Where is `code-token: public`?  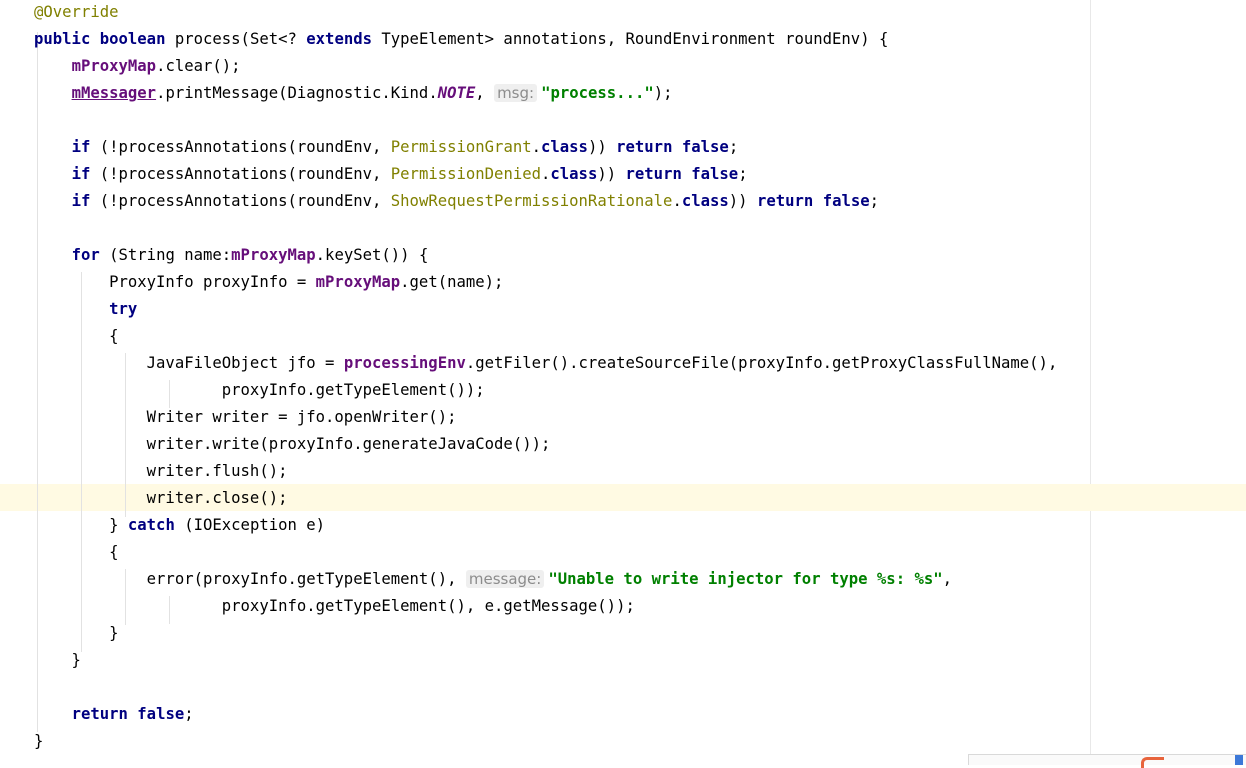 code-token: public is located at coordinates (62, 39).